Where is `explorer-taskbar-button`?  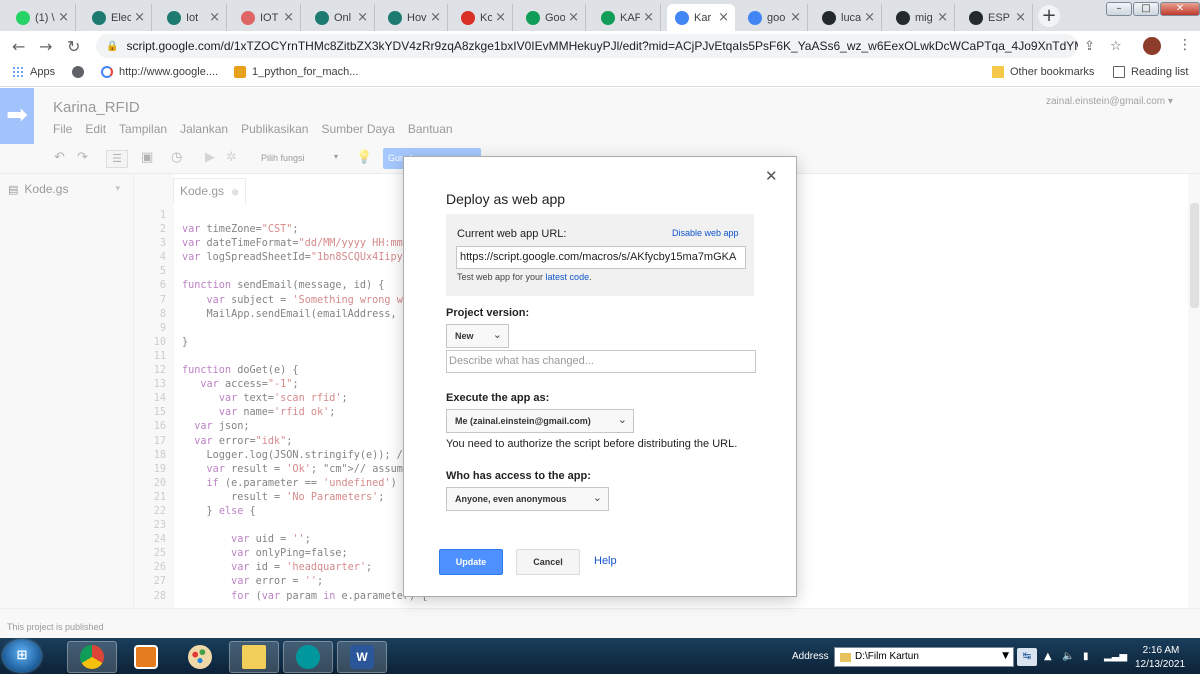 explorer-taskbar-button is located at coordinates (254, 657).